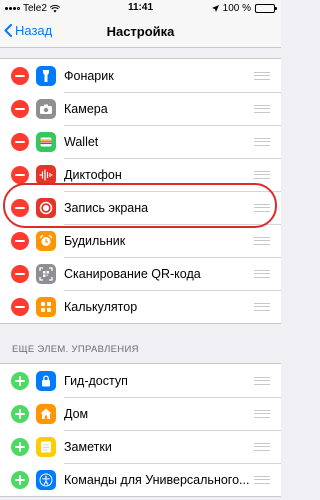 The height and width of the screenshot is (500, 320). Describe the element at coordinates (46, 141) in the screenshot. I see `wallet-icon` at that location.